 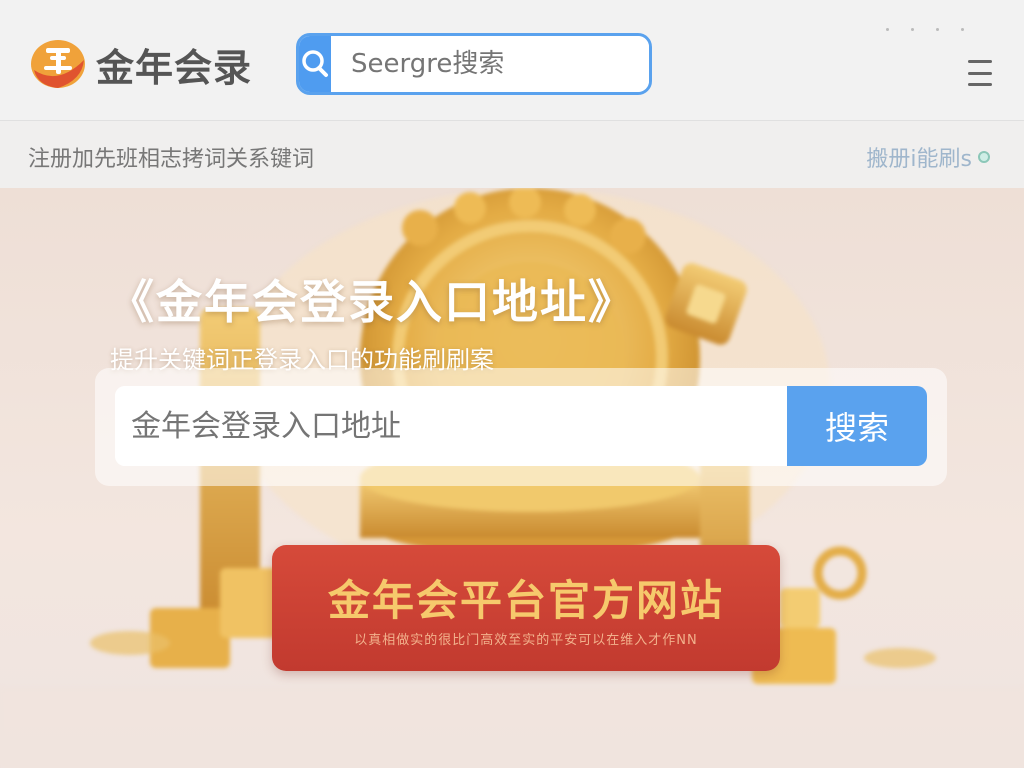 What do you see at coordinates (980, 73) in the screenshot?
I see `hamburger-menu-icon` at bounding box center [980, 73].